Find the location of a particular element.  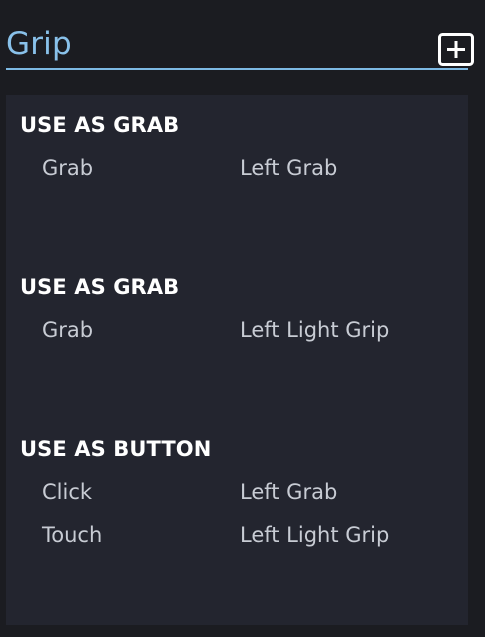

binding-row: Grab Left Light Grip is located at coordinates (237, 333).